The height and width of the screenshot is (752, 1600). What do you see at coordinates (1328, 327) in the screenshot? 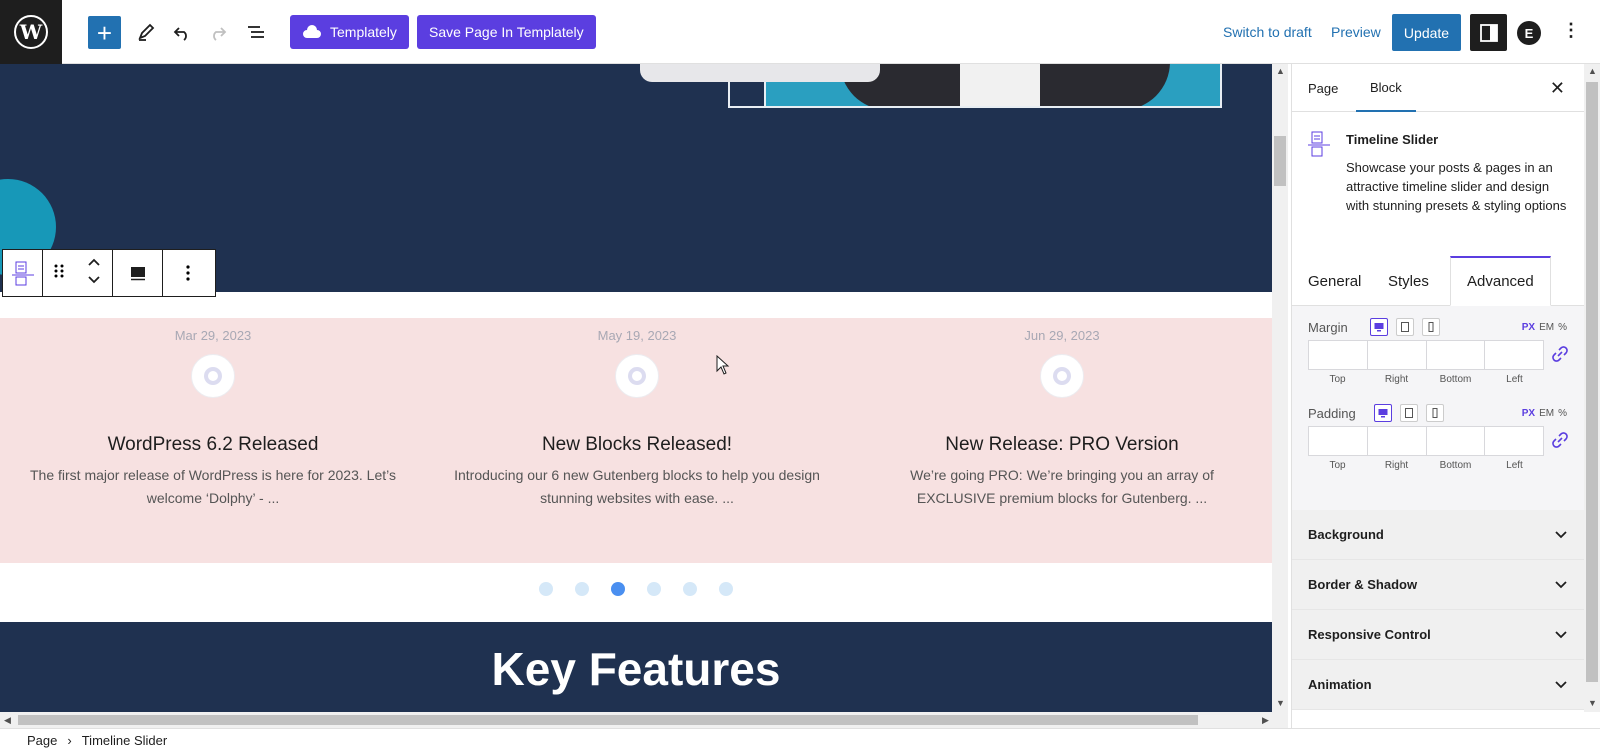
I see `margin-label: Margin` at bounding box center [1328, 327].